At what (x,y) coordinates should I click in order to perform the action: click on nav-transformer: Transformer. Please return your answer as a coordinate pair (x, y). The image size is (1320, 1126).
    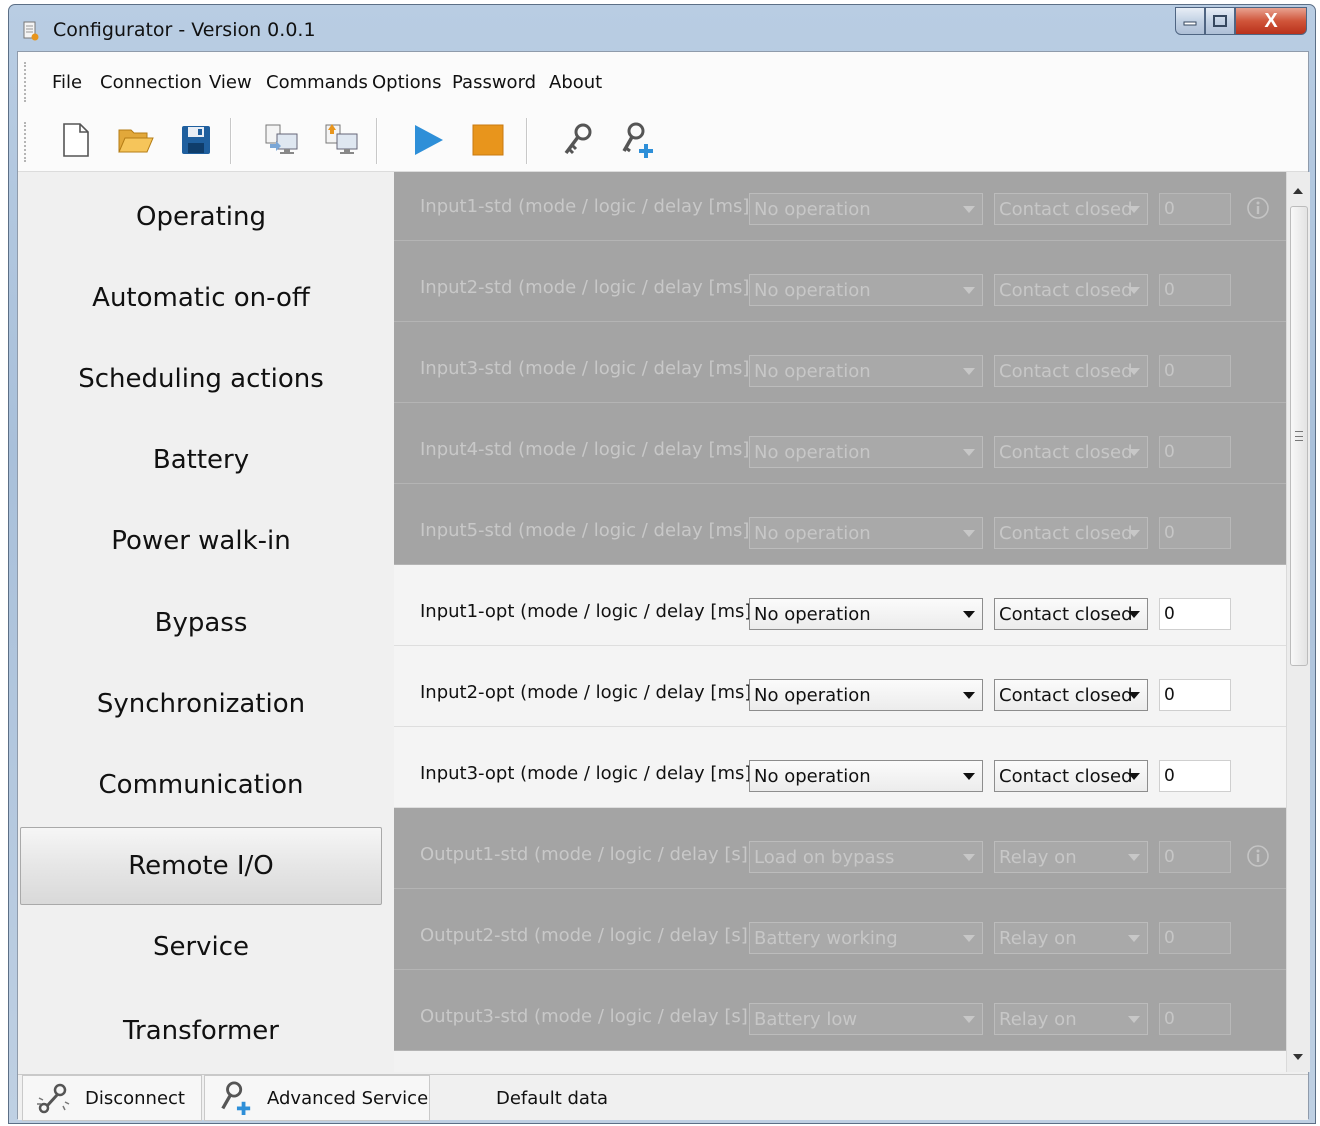
    Looking at the image, I should click on (201, 1031).